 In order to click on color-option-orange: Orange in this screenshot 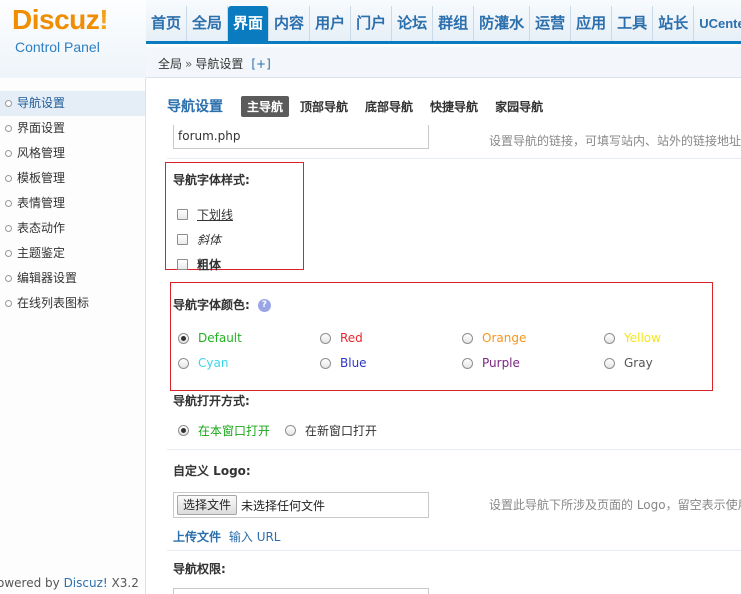, I will do `click(494, 338)`.